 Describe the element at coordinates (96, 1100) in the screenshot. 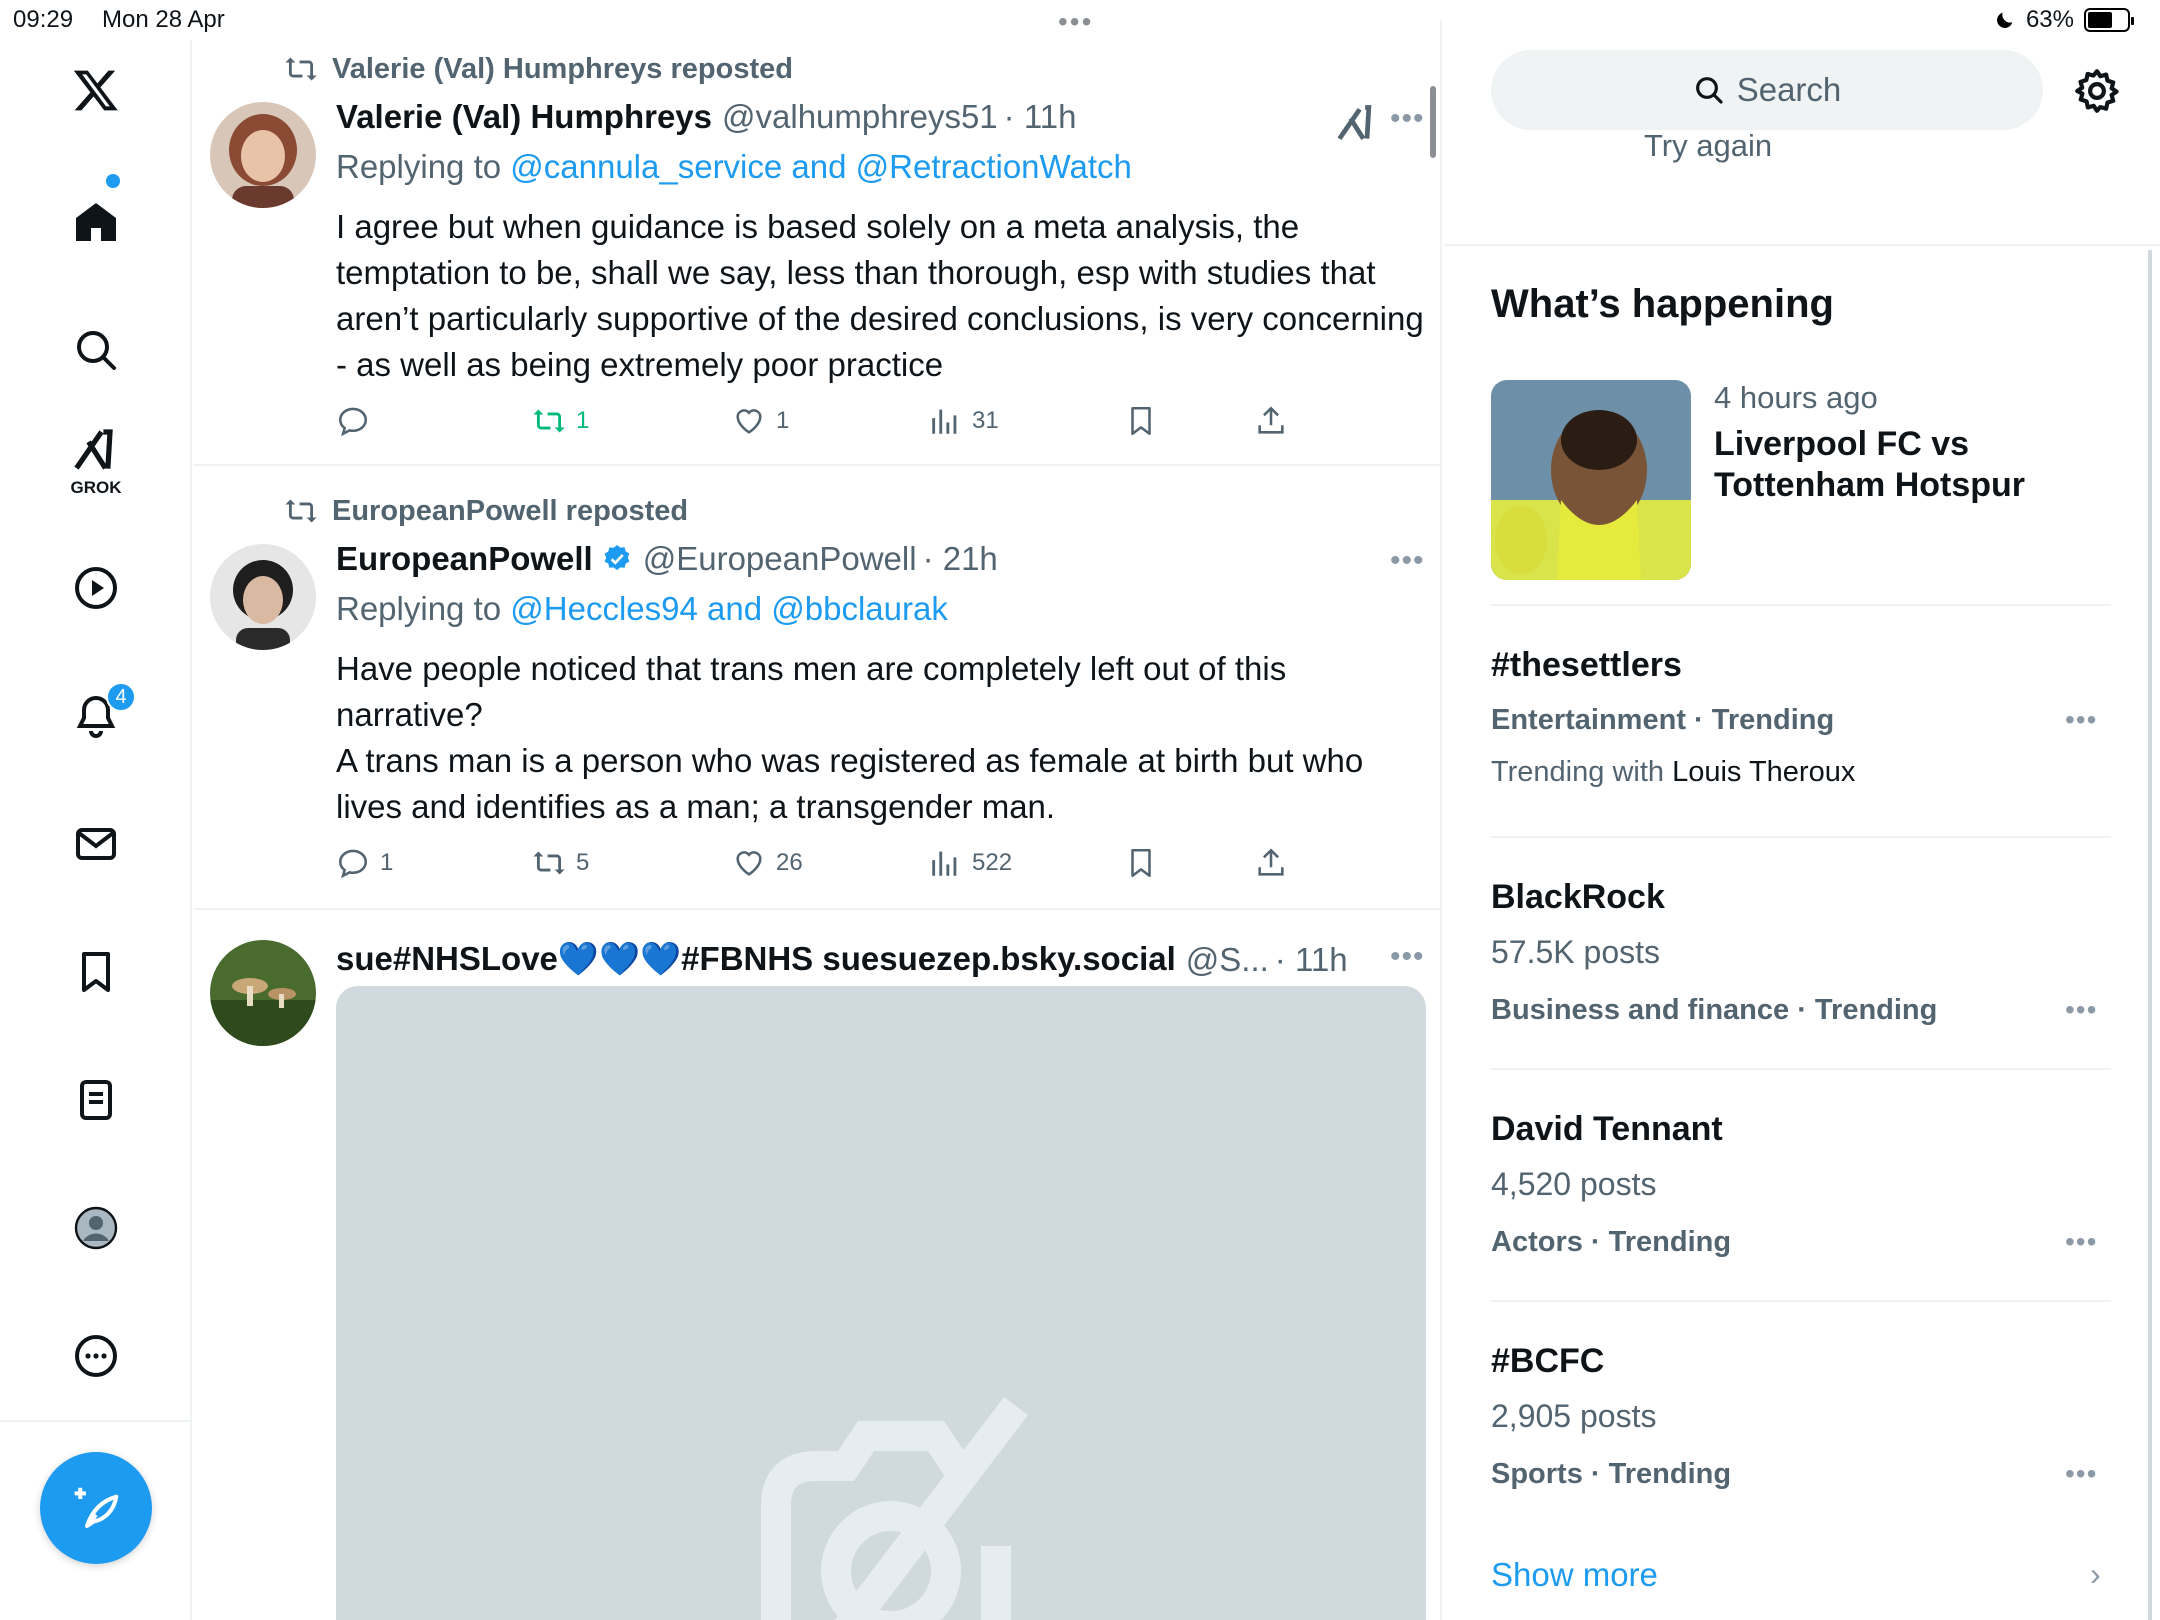

I see `lists-icon` at that location.